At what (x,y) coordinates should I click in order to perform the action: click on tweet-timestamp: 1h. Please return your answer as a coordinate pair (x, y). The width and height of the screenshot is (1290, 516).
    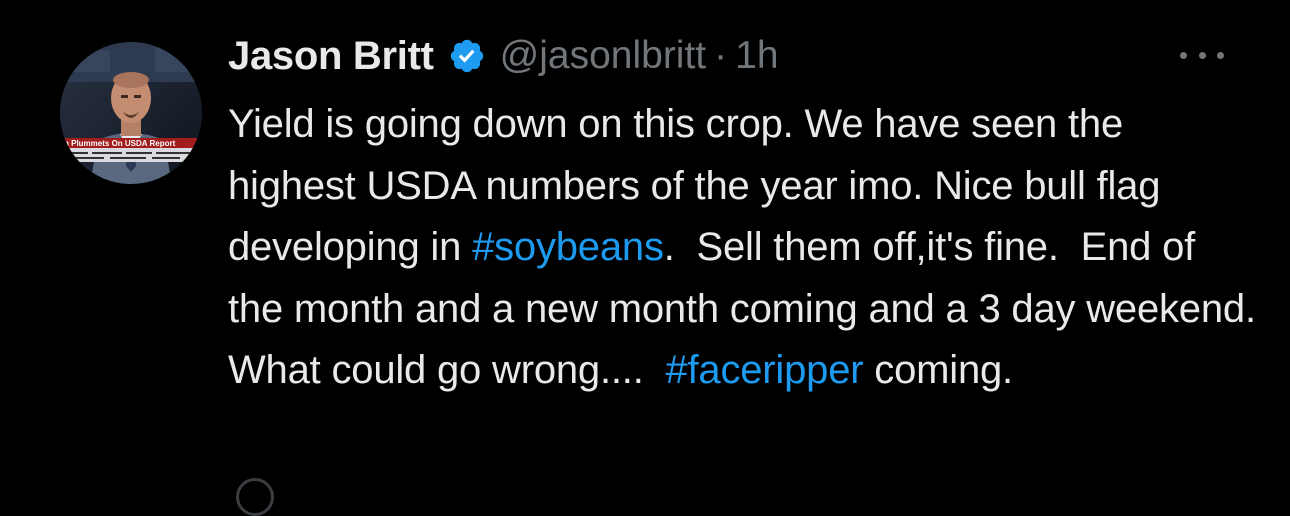
    Looking at the image, I should click on (756, 56).